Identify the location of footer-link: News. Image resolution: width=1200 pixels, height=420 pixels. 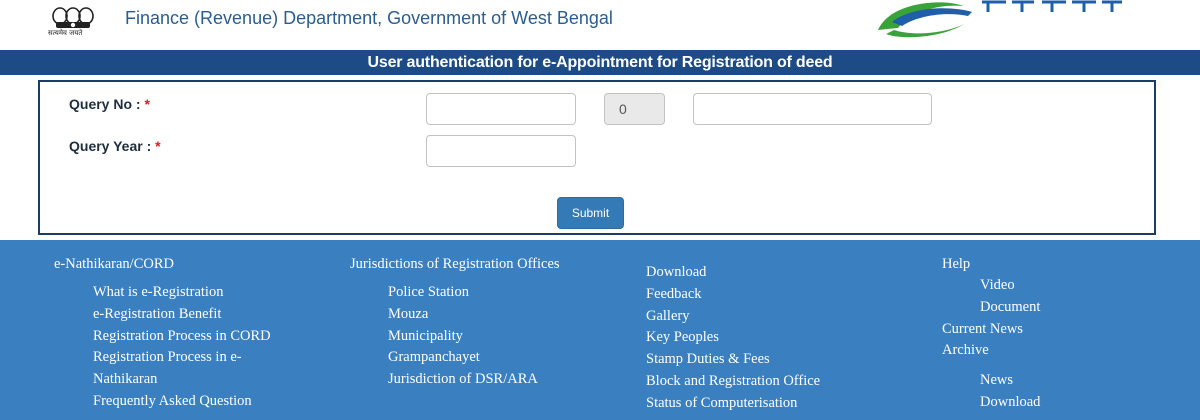
(1081, 381).